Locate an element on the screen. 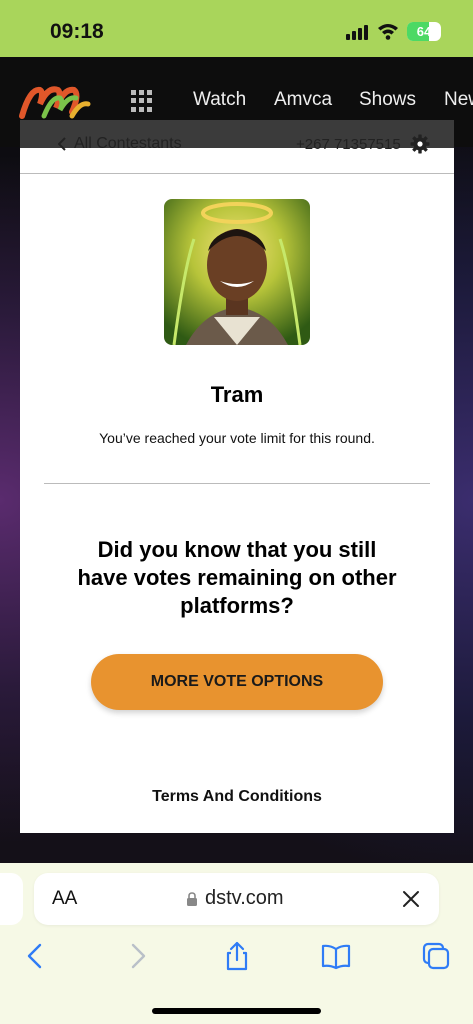  phone-number: +267 71357515 is located at coordinates (348, 144).